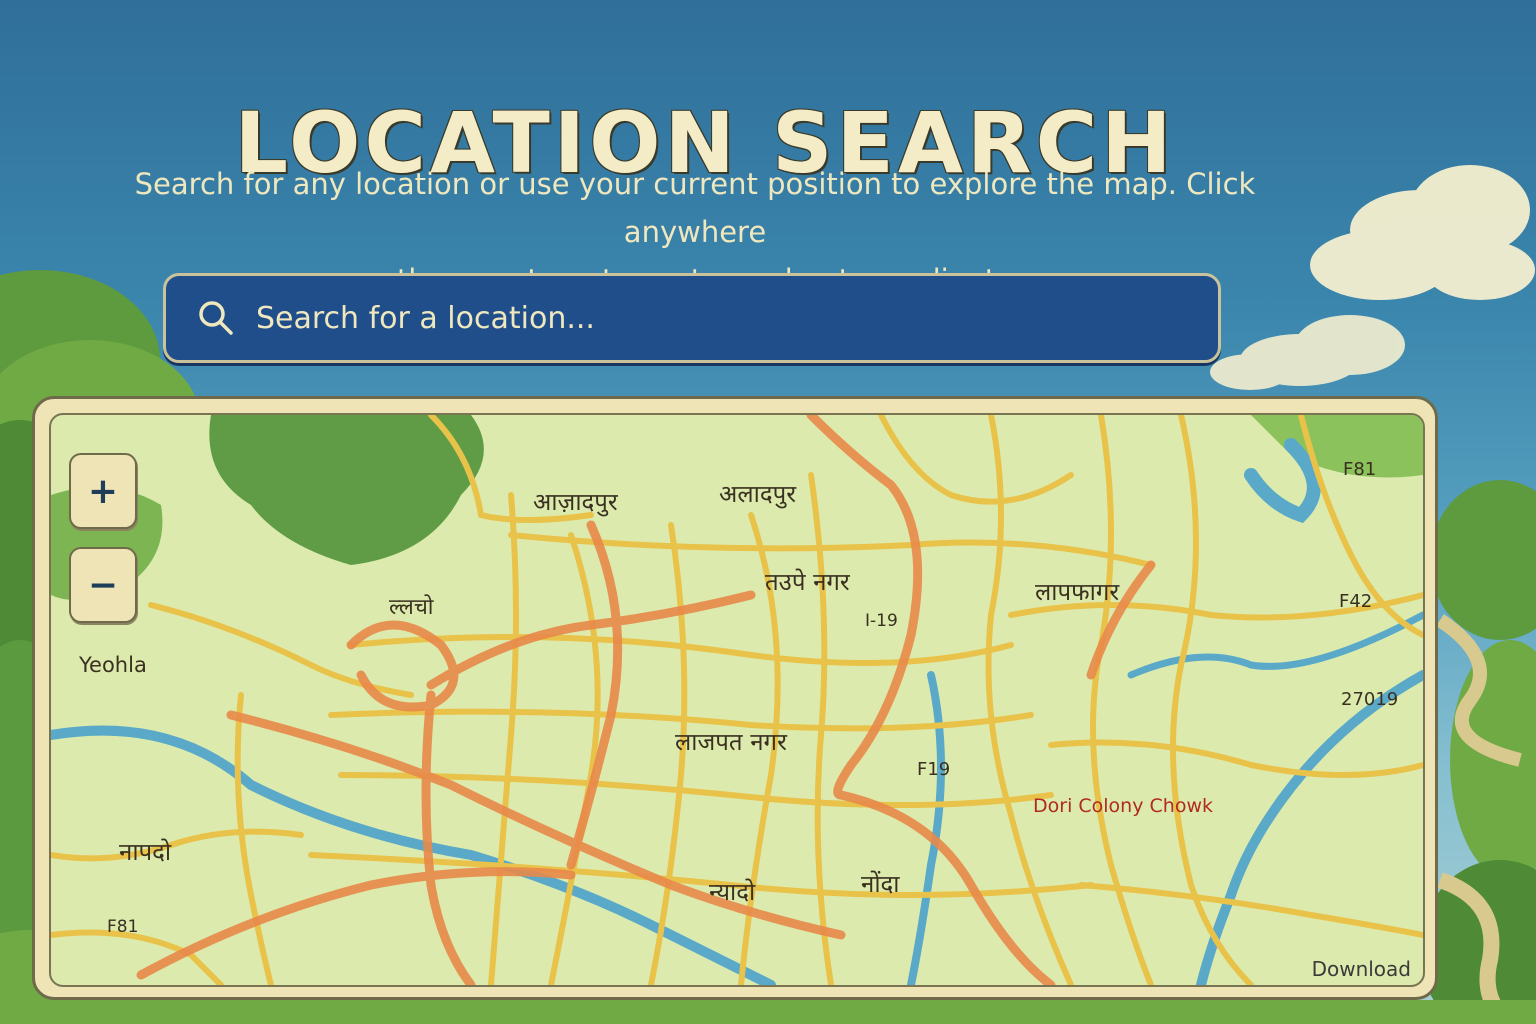  I want to click on search-bar, so click(692, 318).